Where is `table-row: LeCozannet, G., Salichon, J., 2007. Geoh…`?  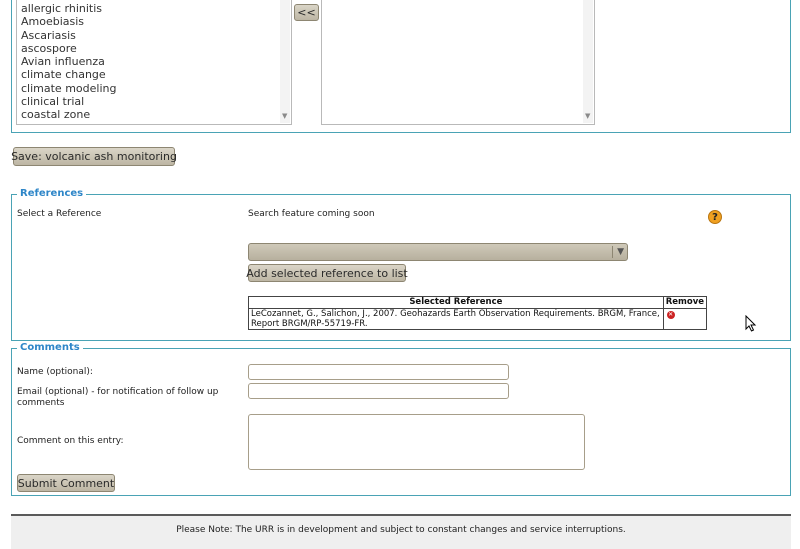 table-row: LeCozannet, G., Salichon, J., 2007. Geoh… is located at coordinates (478, 319).